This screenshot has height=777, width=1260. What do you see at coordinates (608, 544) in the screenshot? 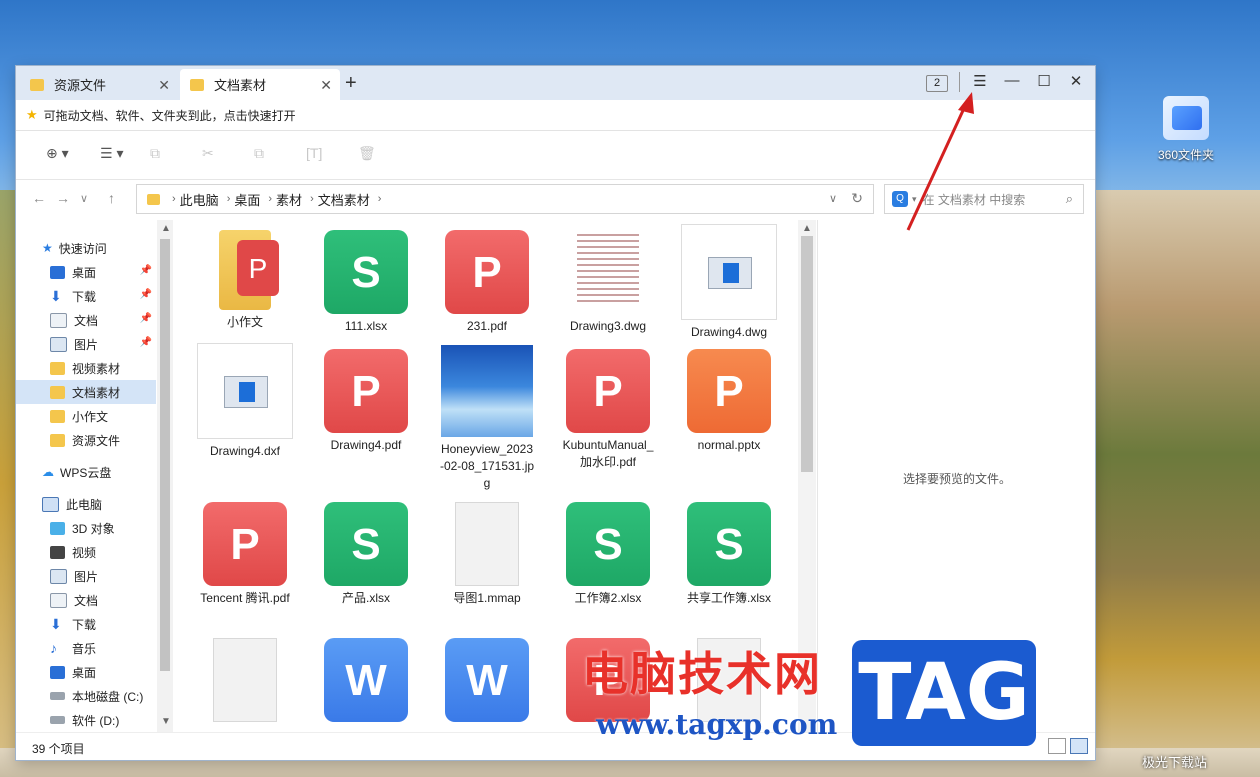
I see `spreadsheet-icon: S` at bounding box center [608, 544].